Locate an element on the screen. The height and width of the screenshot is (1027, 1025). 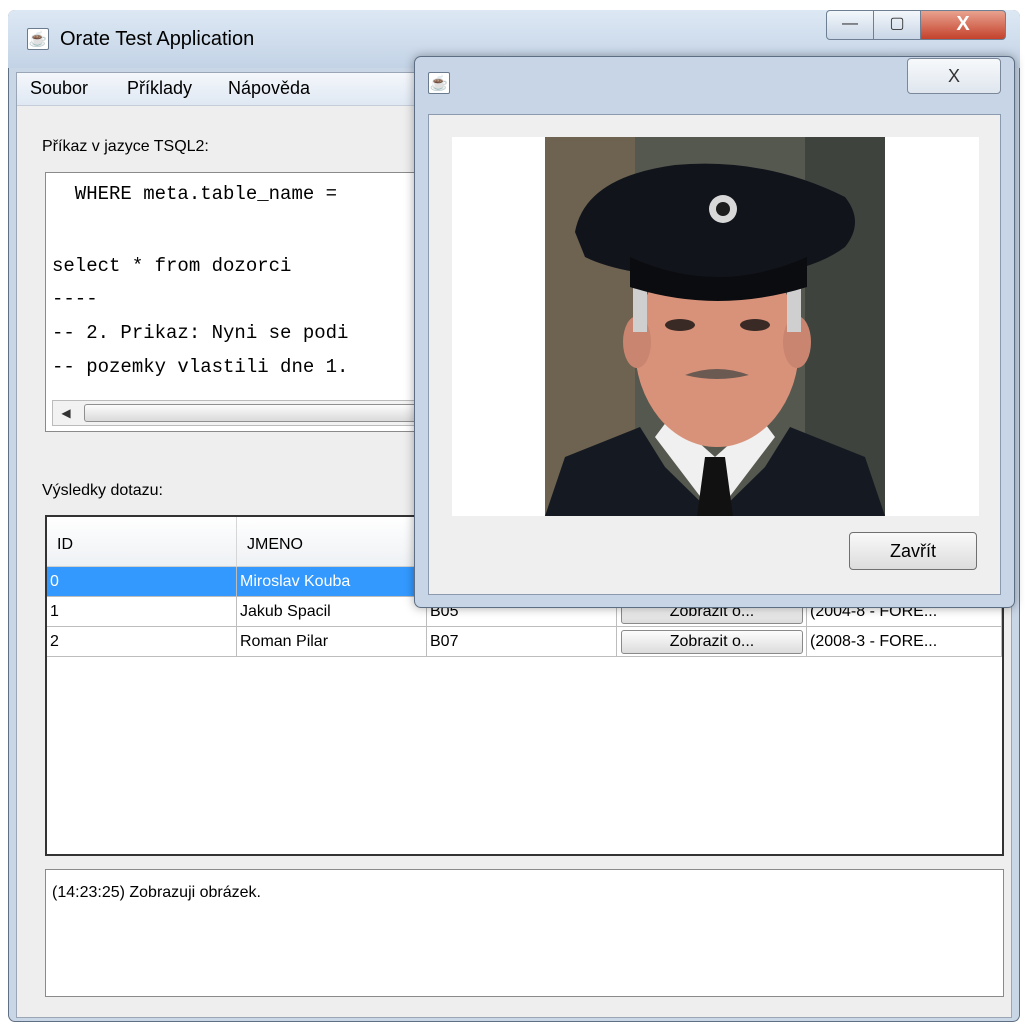
query-label: Příkaz v jazyce TSQL2: is located at coordinates (125, 146).